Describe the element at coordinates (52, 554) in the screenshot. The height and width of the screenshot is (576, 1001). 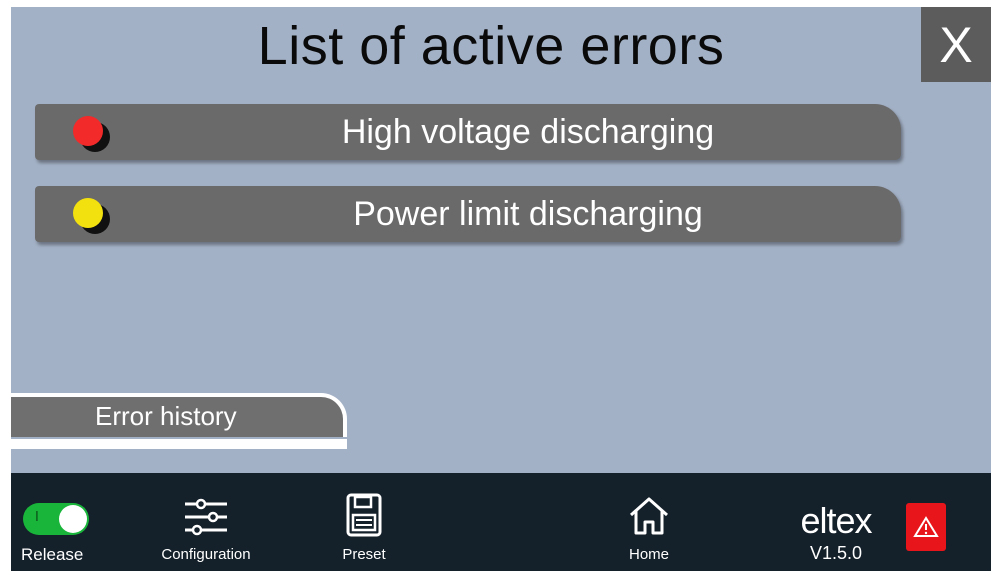
I see `release-label: Release` at that location.